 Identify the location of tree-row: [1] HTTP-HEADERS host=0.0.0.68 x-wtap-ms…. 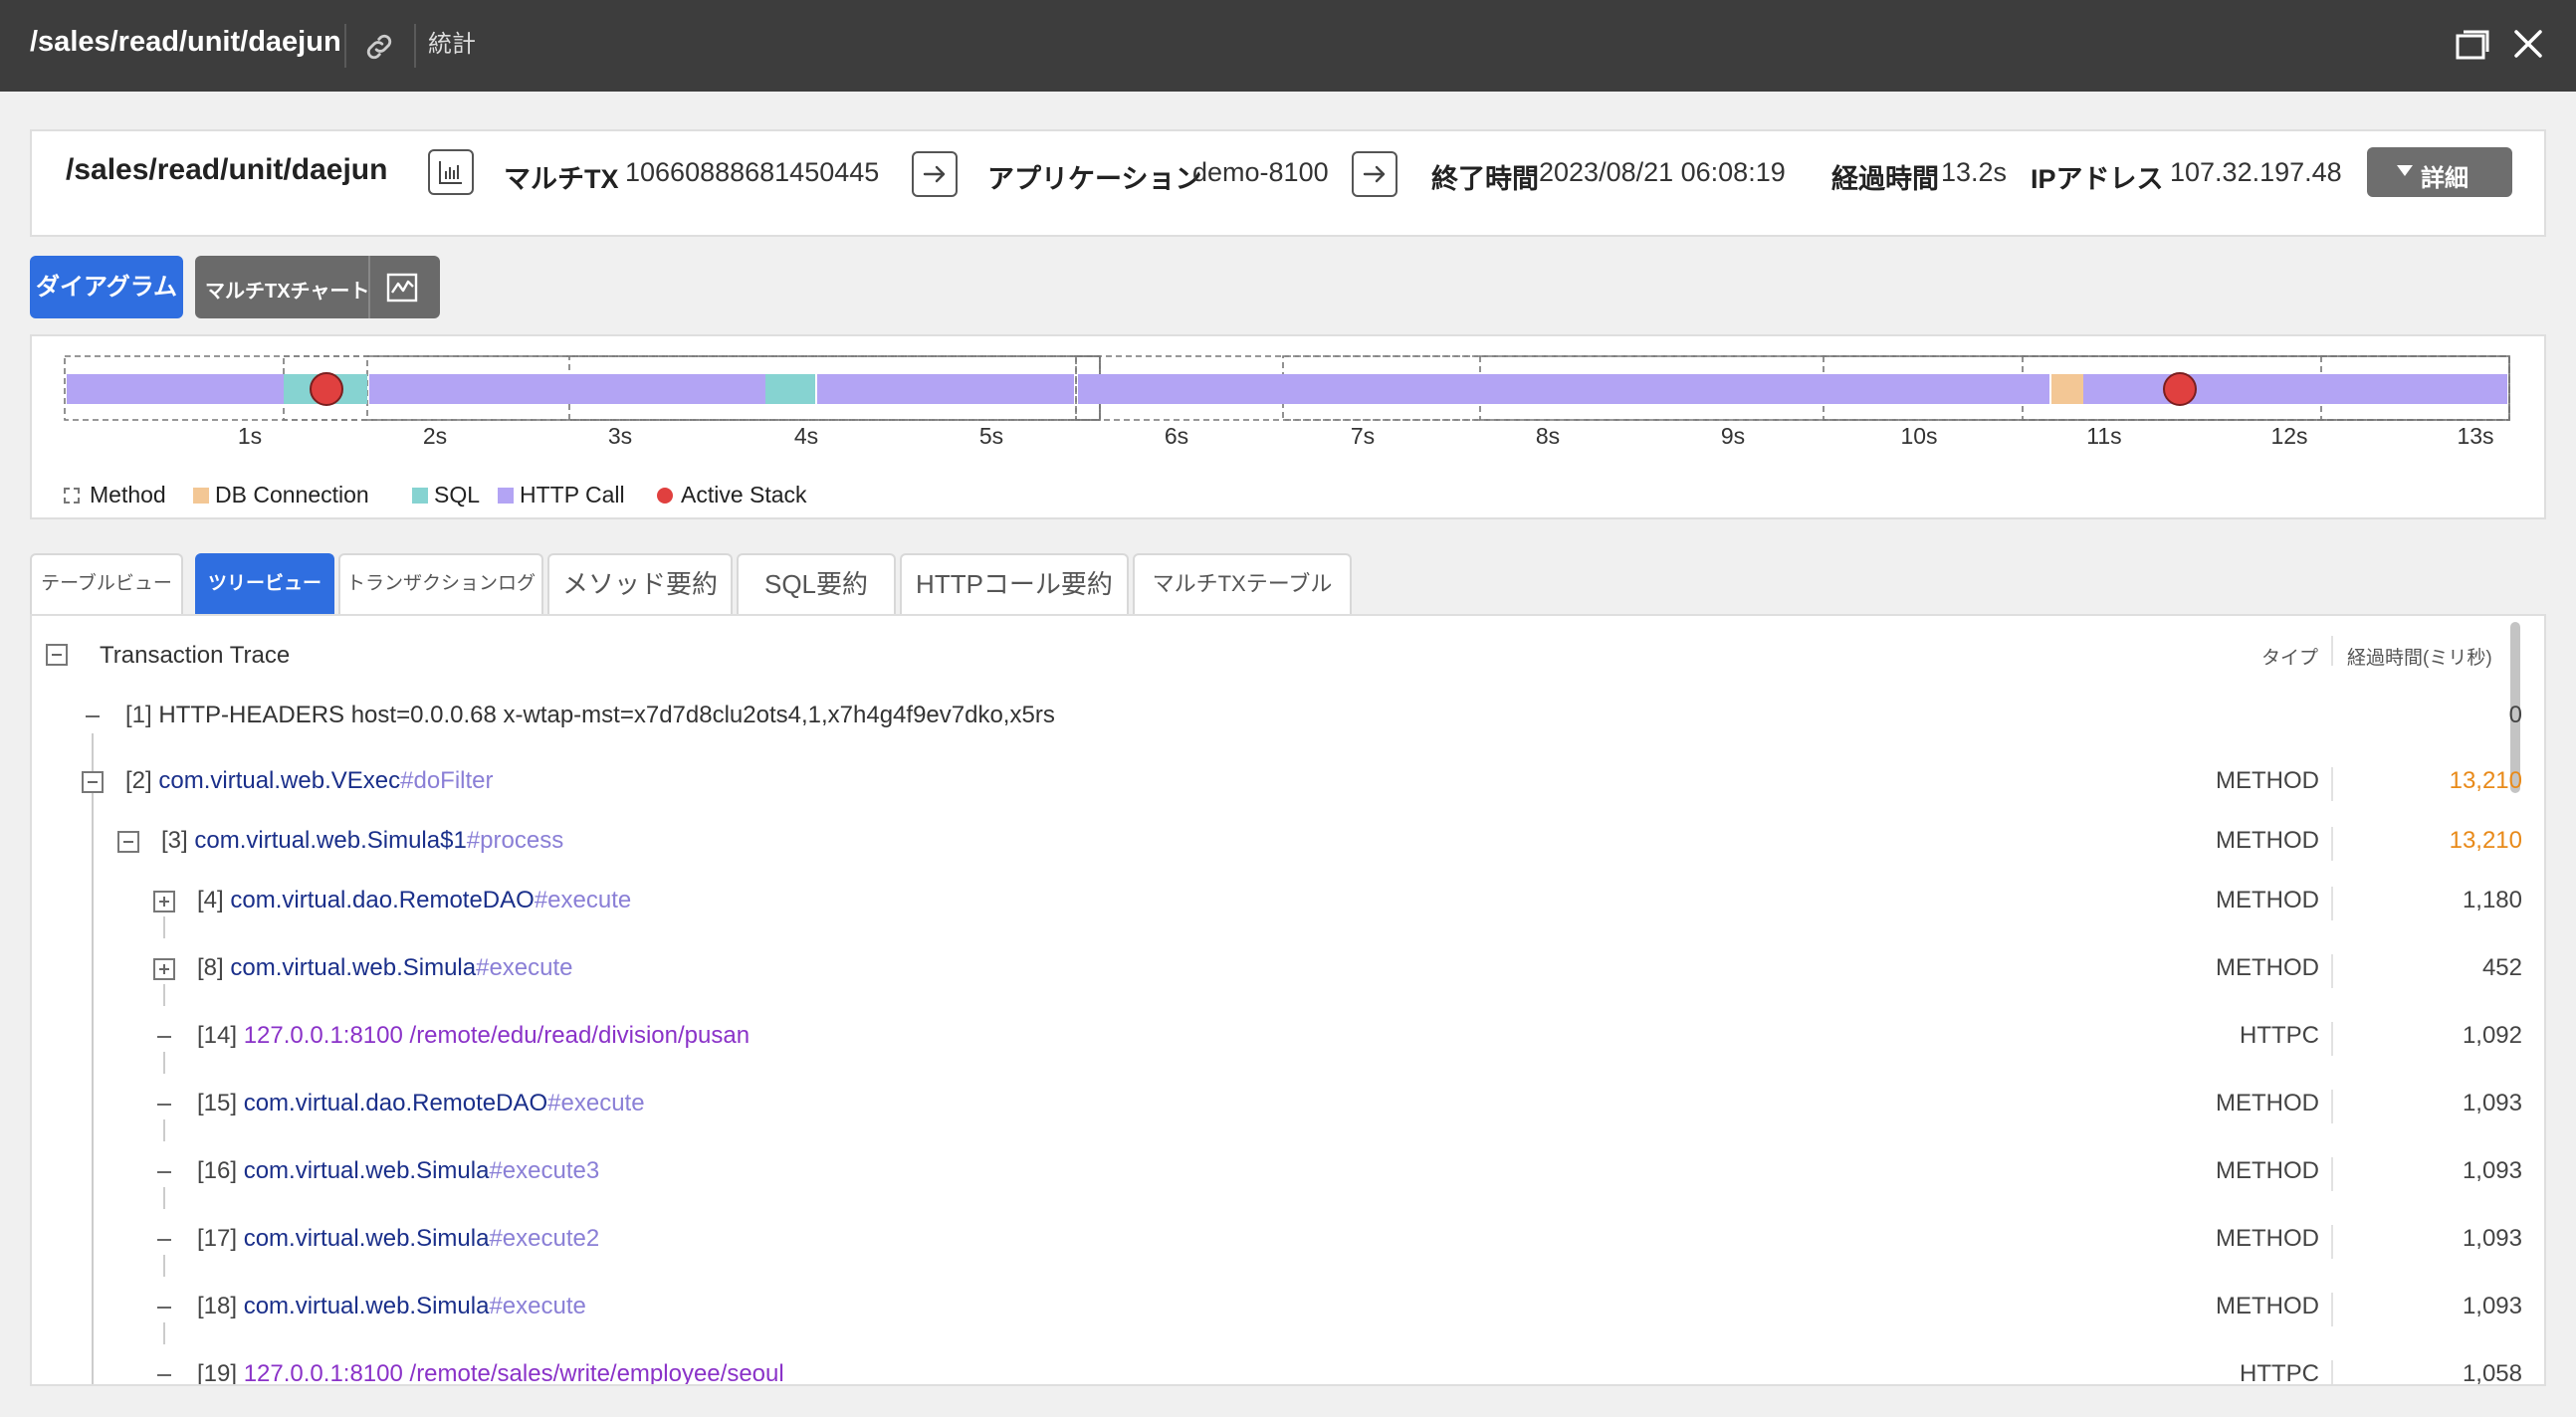
(590, 717).